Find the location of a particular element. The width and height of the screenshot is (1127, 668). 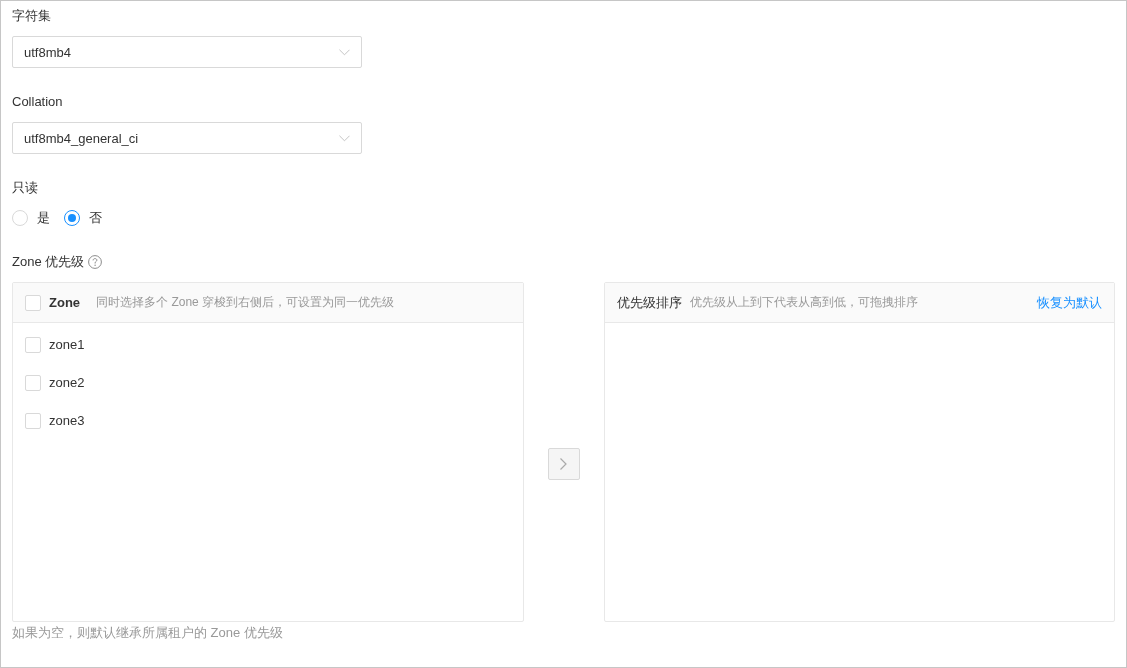

field-label: 只读 is located at coordinates (25, 188).